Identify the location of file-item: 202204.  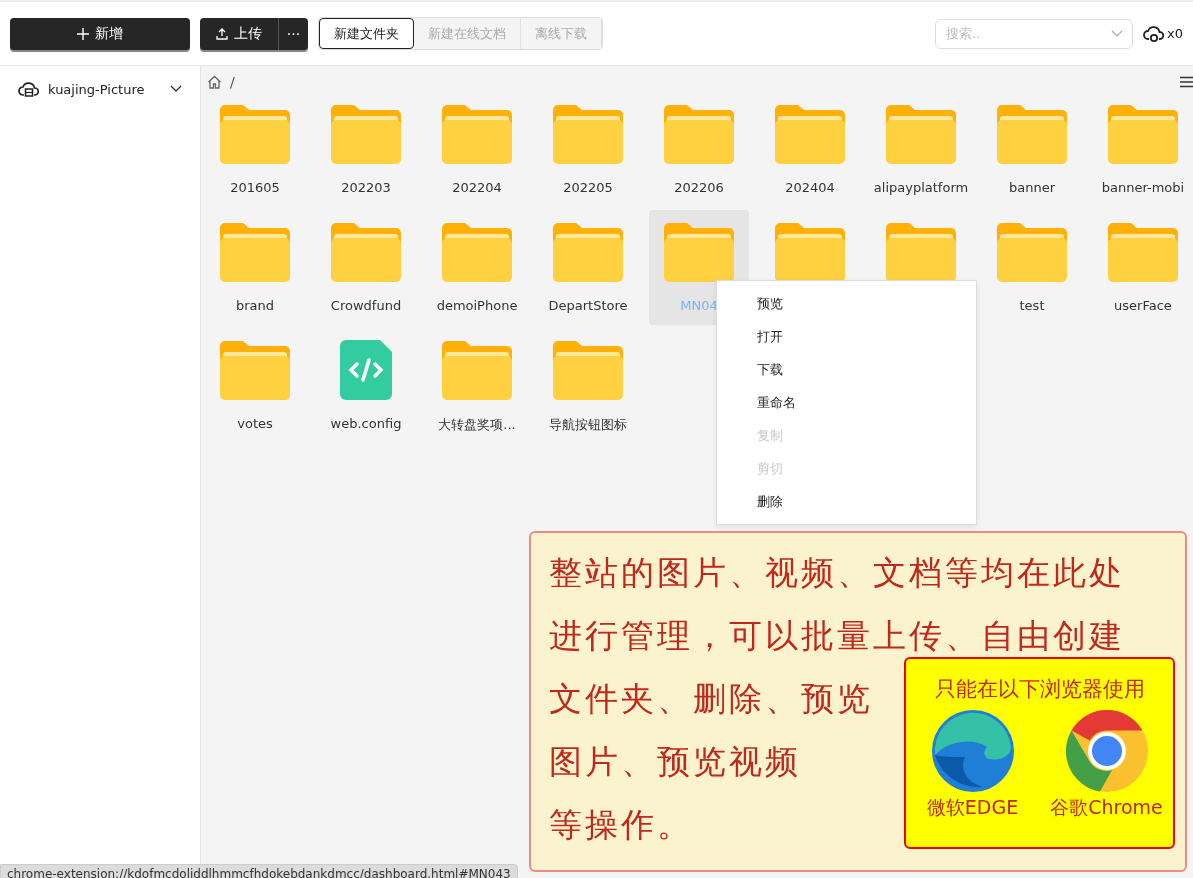
(477, 146).